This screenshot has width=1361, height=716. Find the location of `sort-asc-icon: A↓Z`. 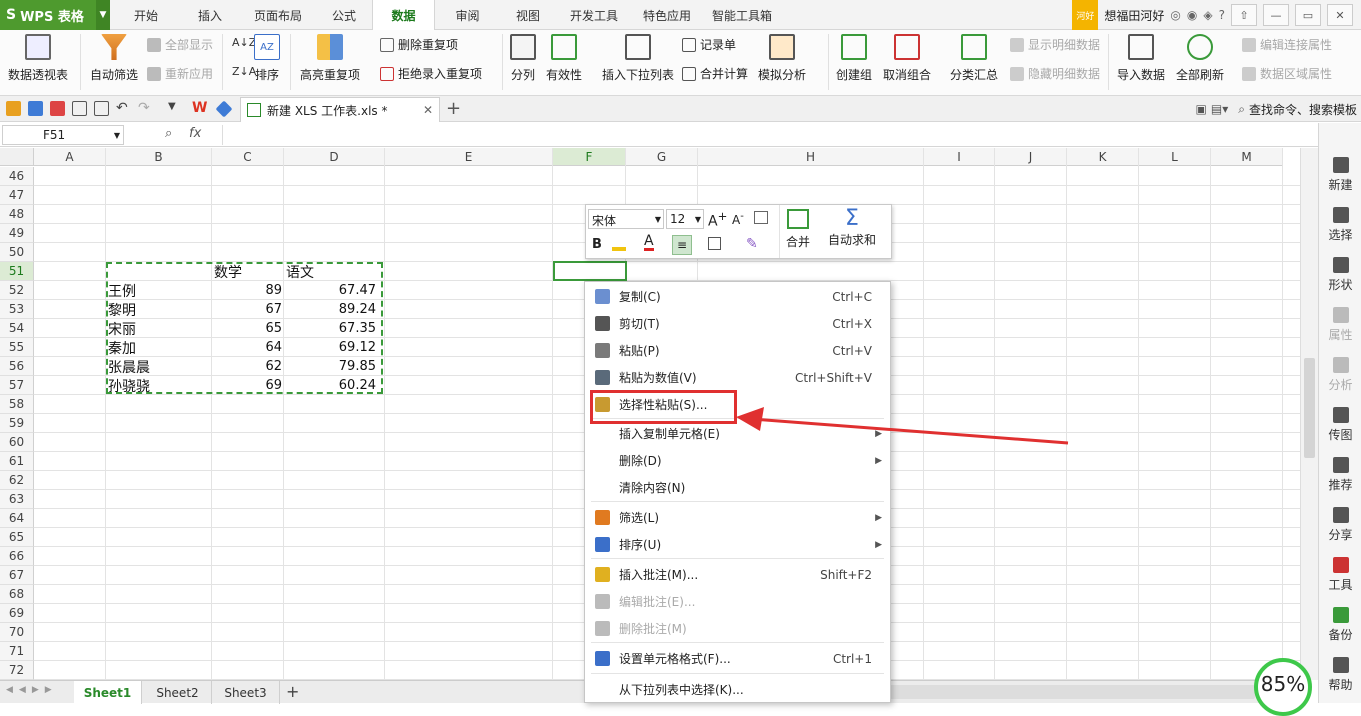

sort-asc-icon: A↓Z is located at coordinates (244, 42).